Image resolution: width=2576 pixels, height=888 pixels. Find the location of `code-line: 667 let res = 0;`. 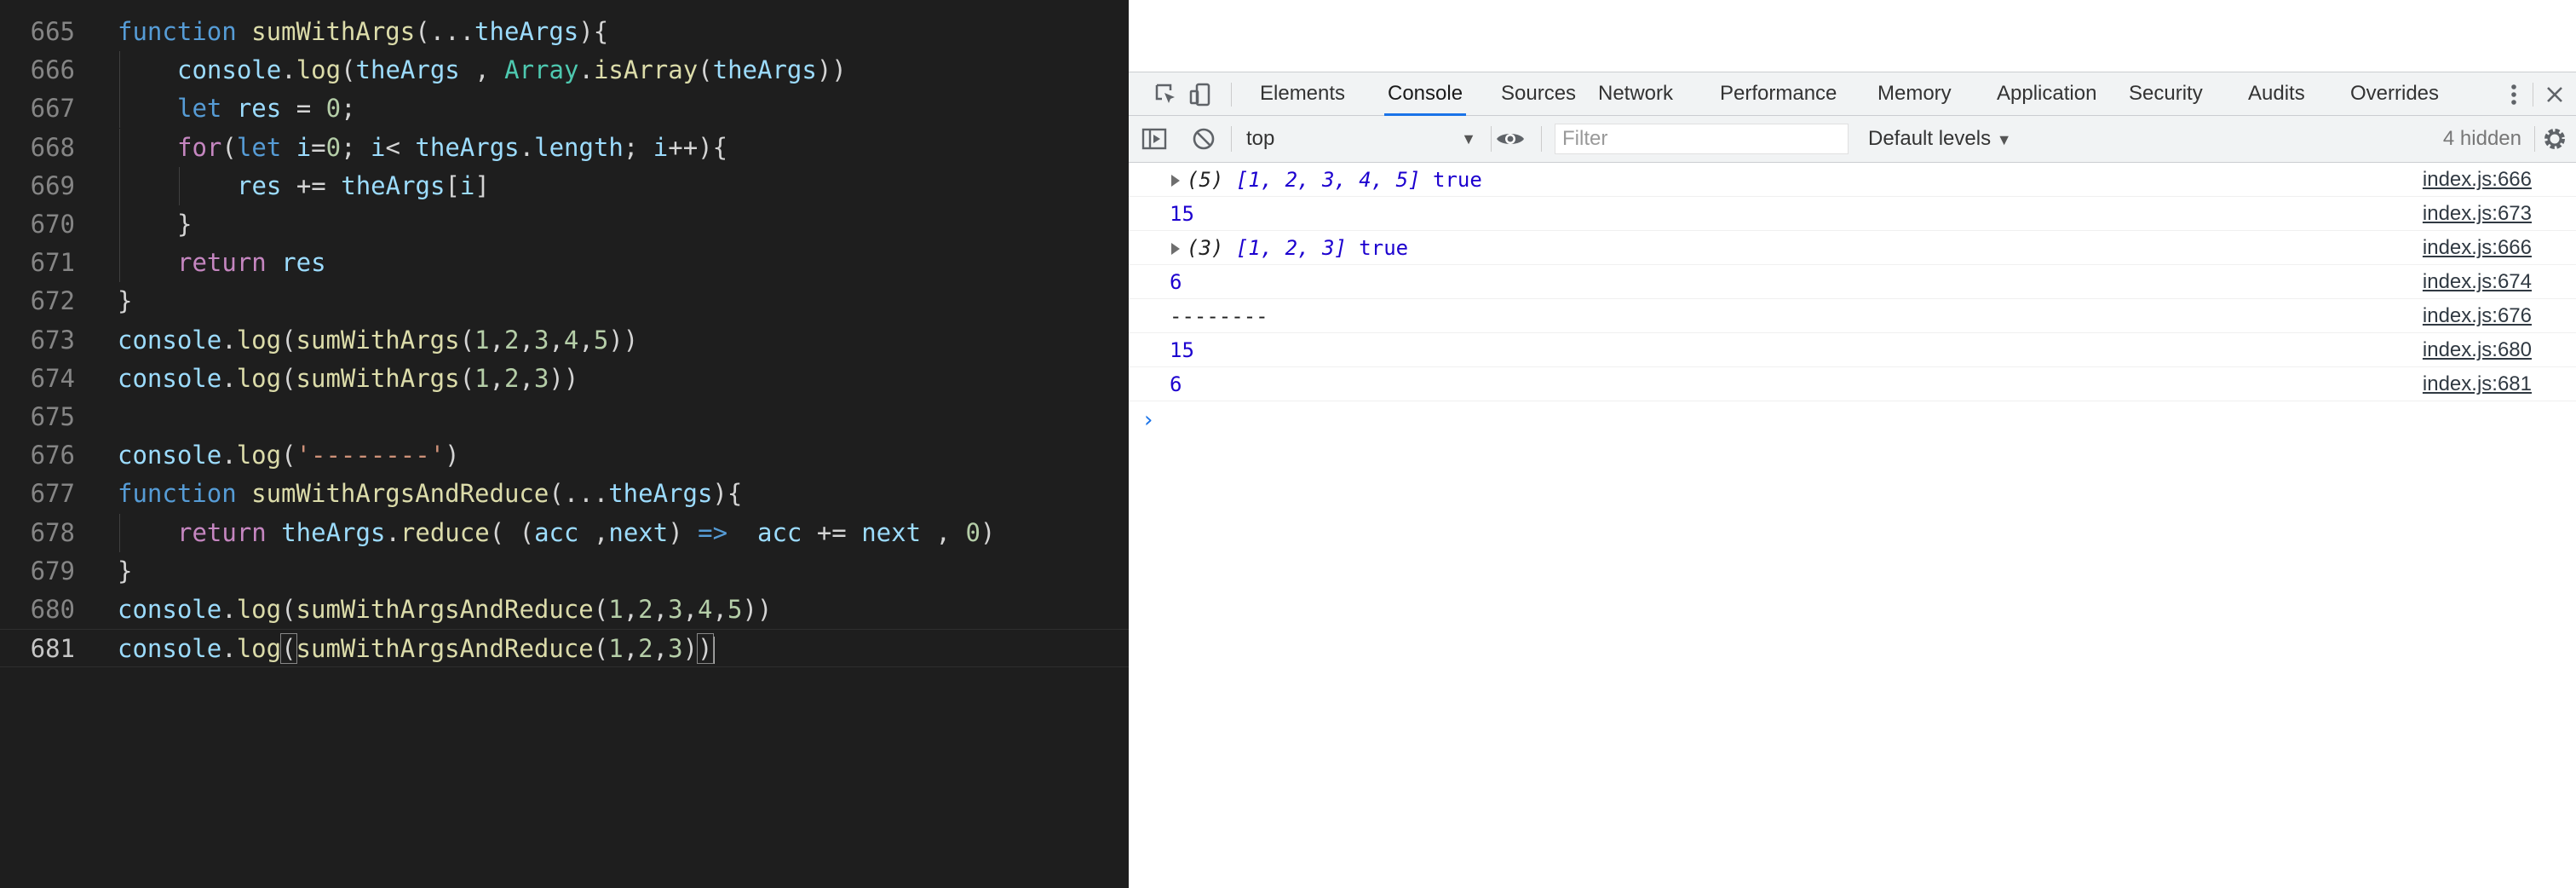

code-line: 667 let res = 0; is located at coordinates (565, 109).